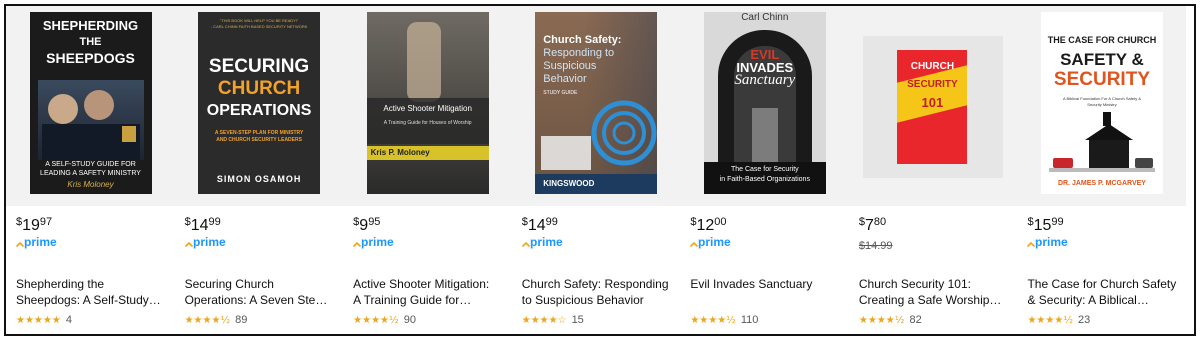  I want to click on church-illustration-icon, so click(1101, 142).